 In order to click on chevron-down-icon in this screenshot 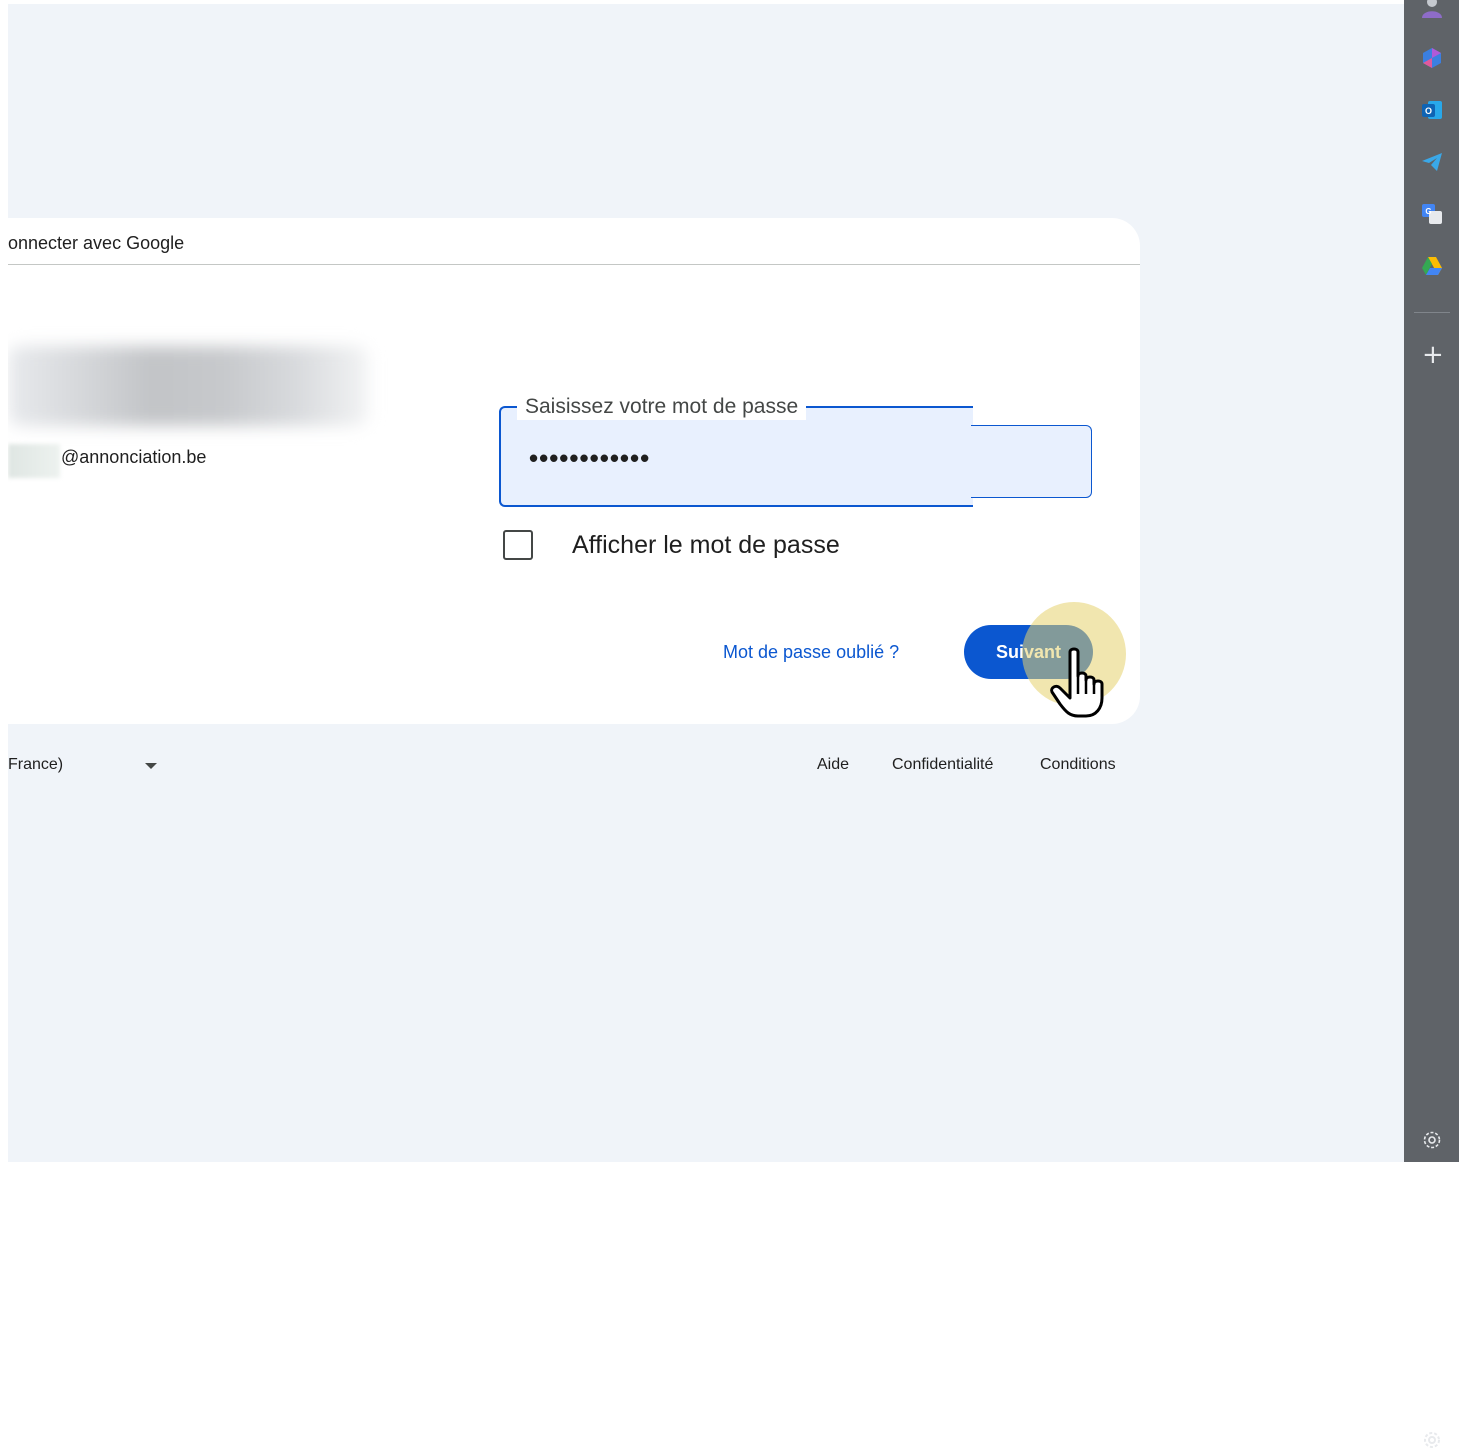, I will do `click(151, 766)`.